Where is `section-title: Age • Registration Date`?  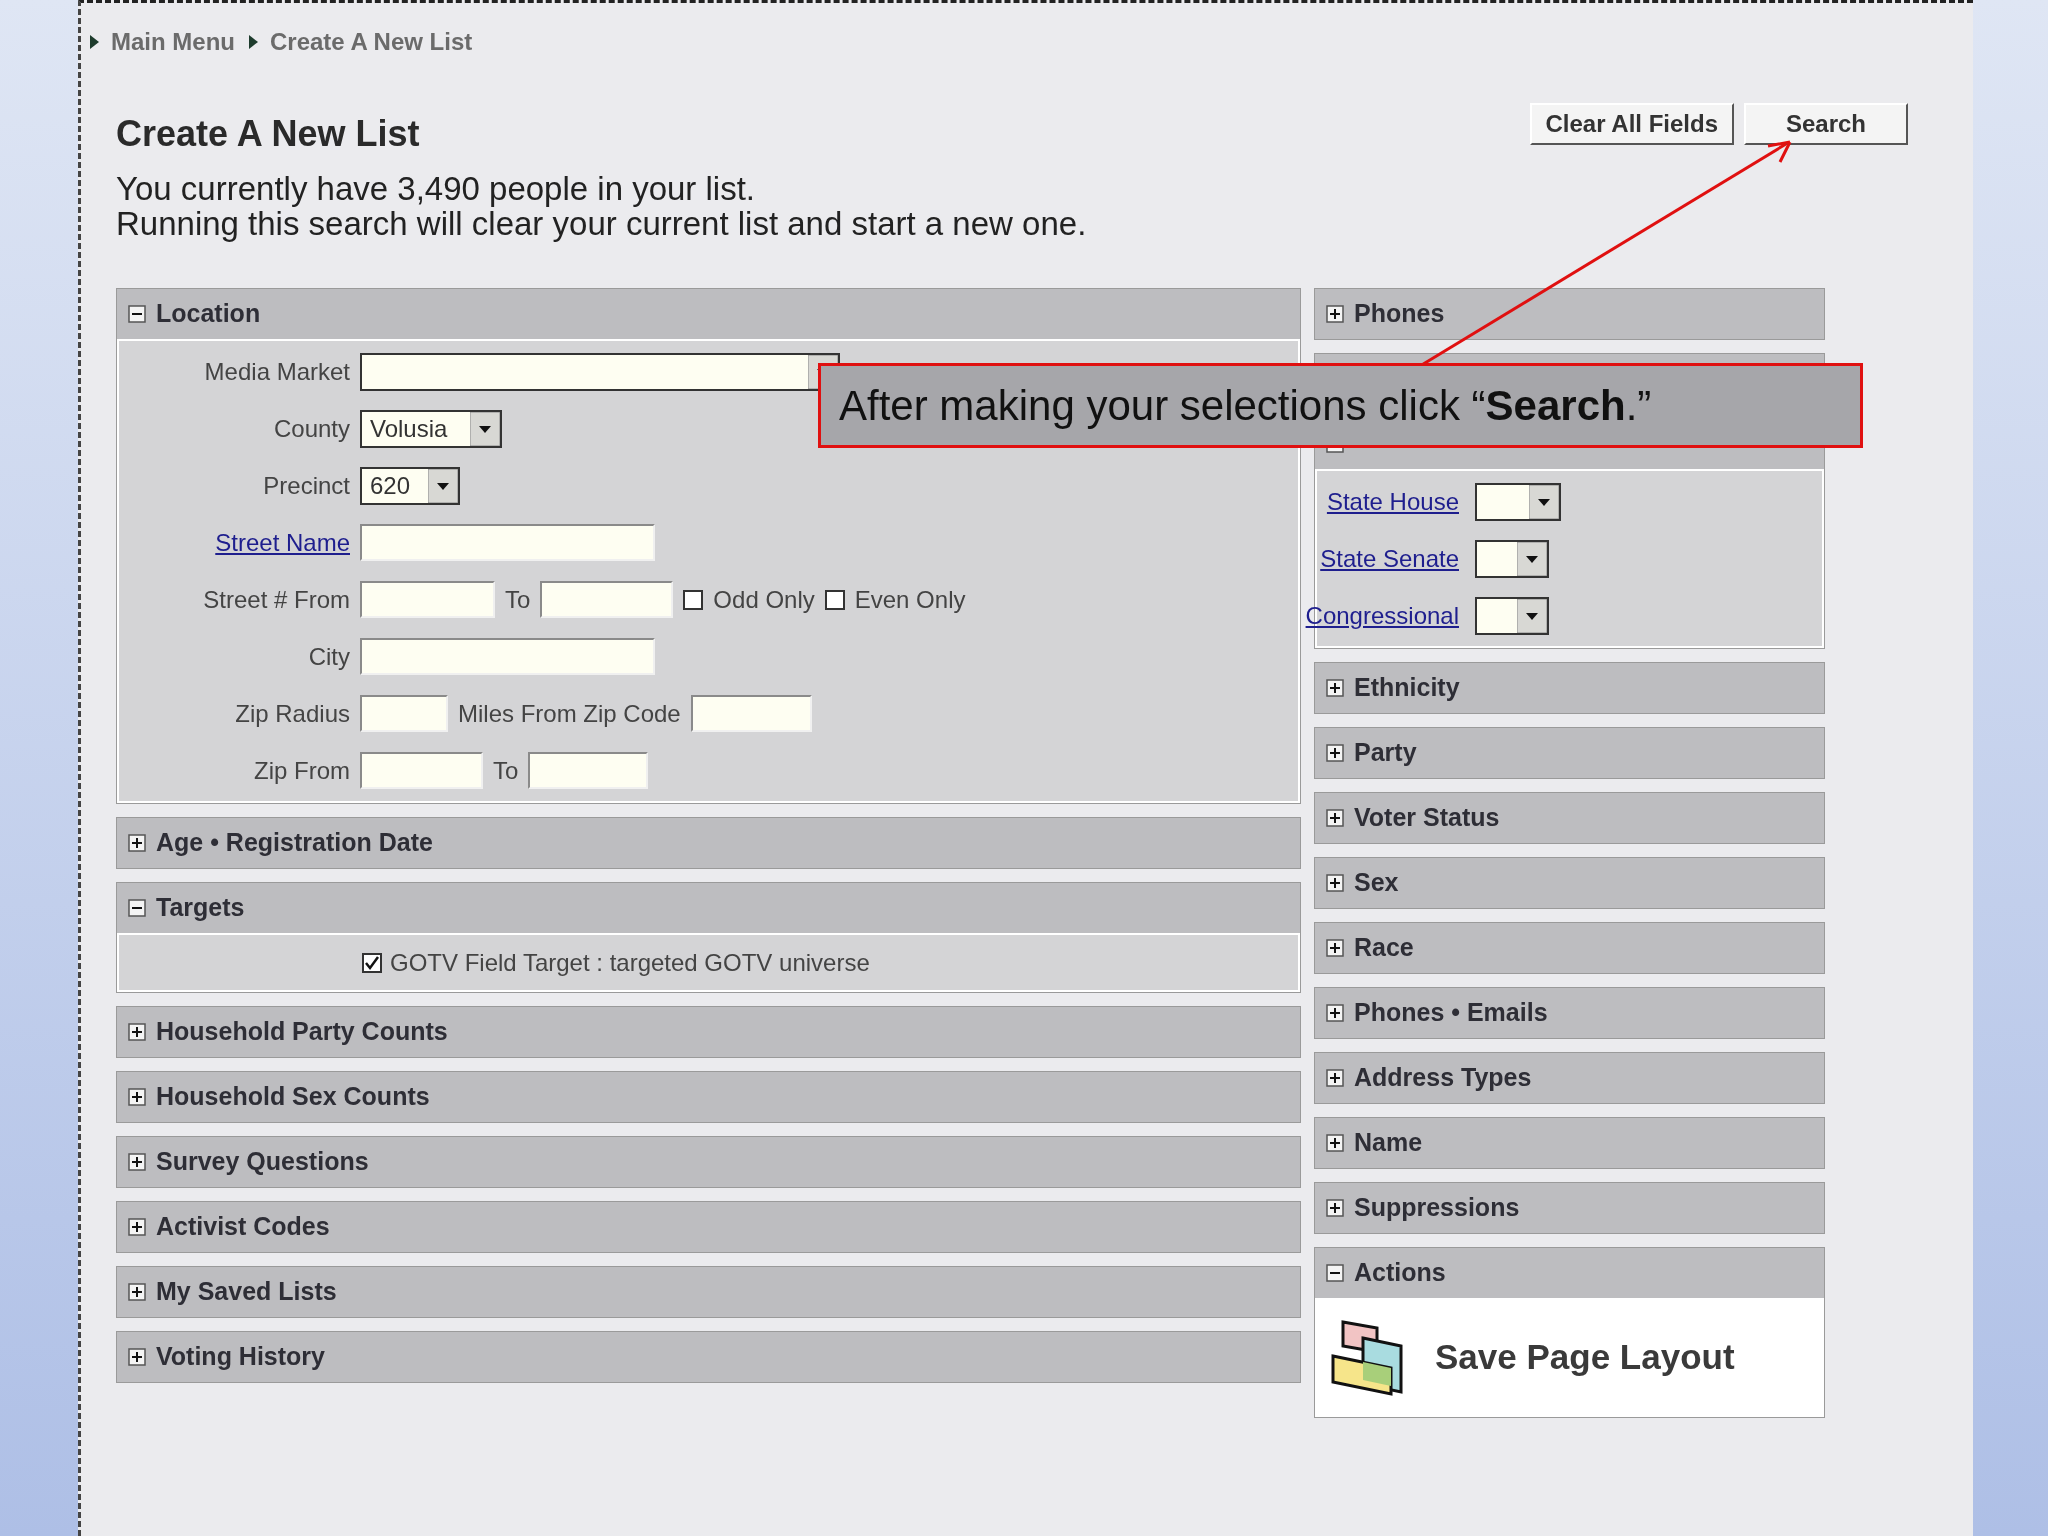 section-title: Age • Registration Date is located at coordinates (294, 843).